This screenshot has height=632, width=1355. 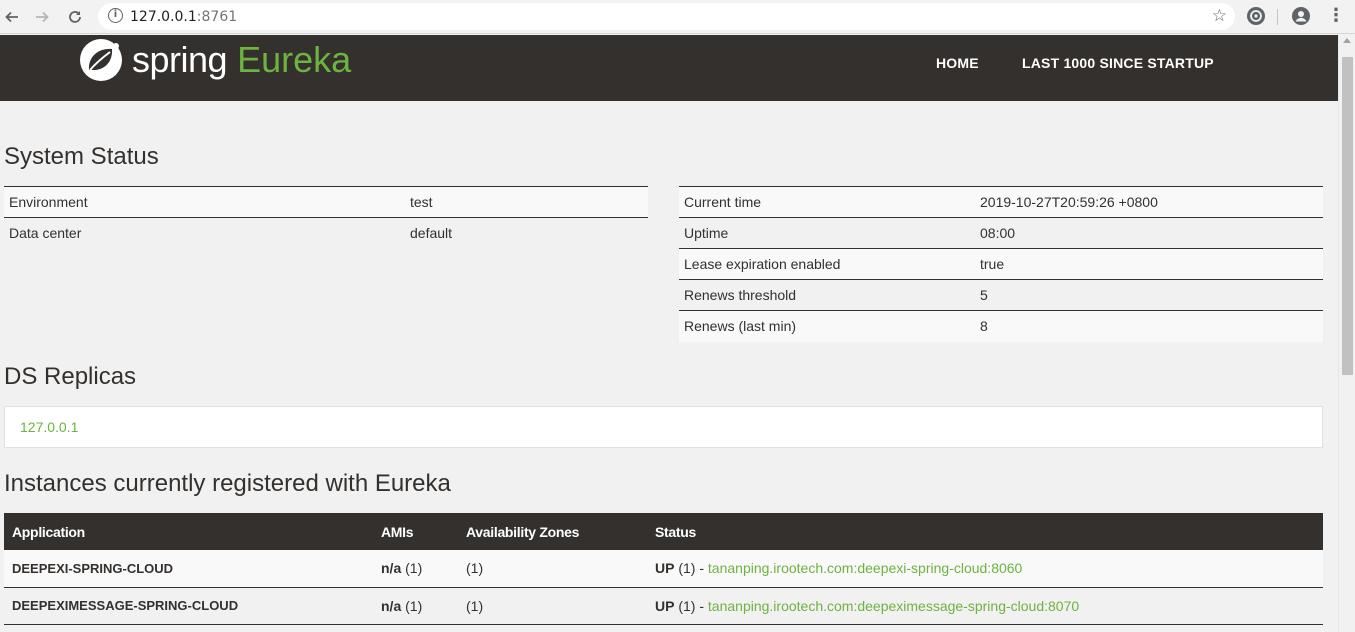 I want to click on ds-replicas-heading: DS Replicas, so click(x=70, y=376).